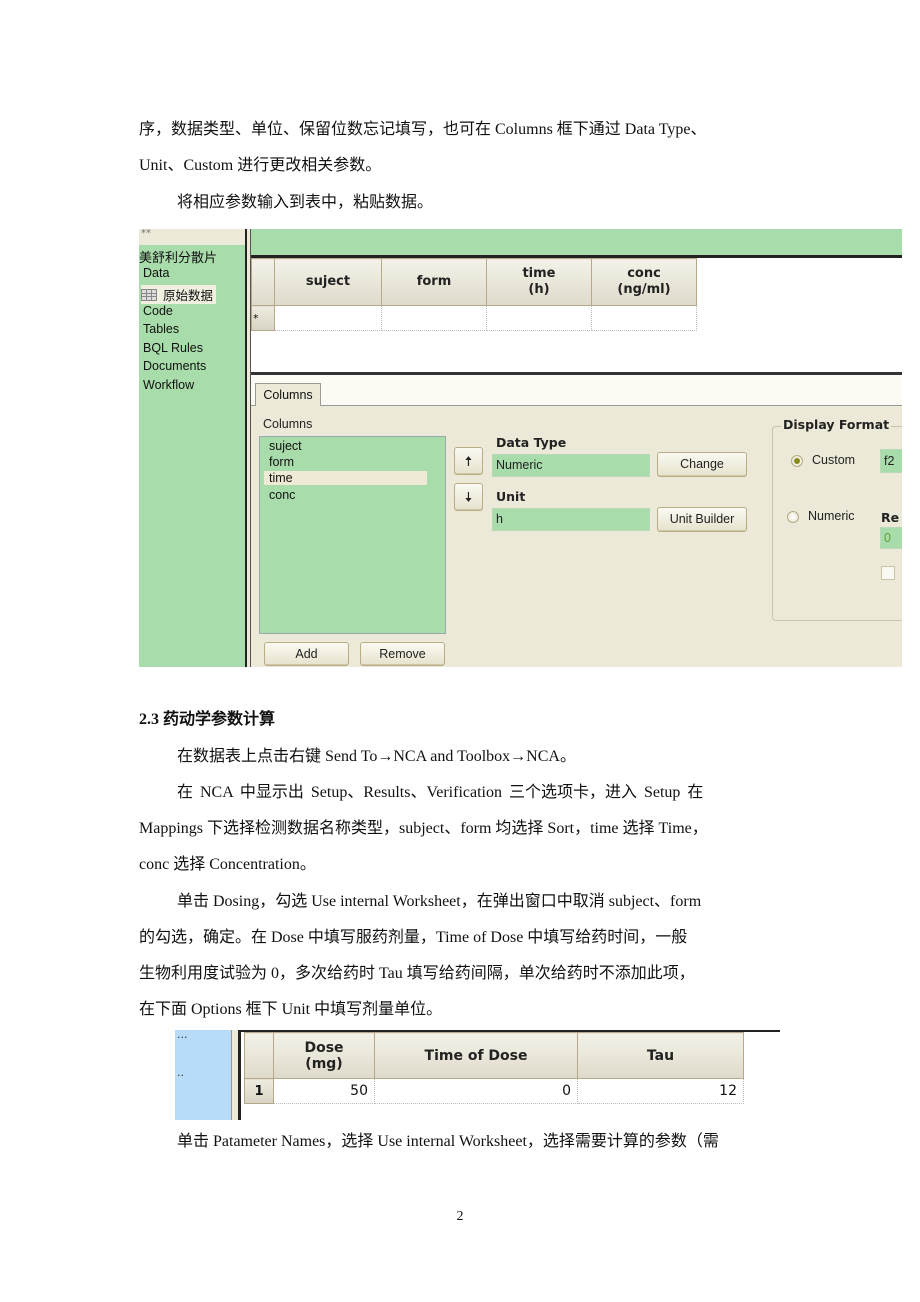 The image size is (920, 1302). I want to click on tree-item-workflow: Workflow, so click(168, 385).